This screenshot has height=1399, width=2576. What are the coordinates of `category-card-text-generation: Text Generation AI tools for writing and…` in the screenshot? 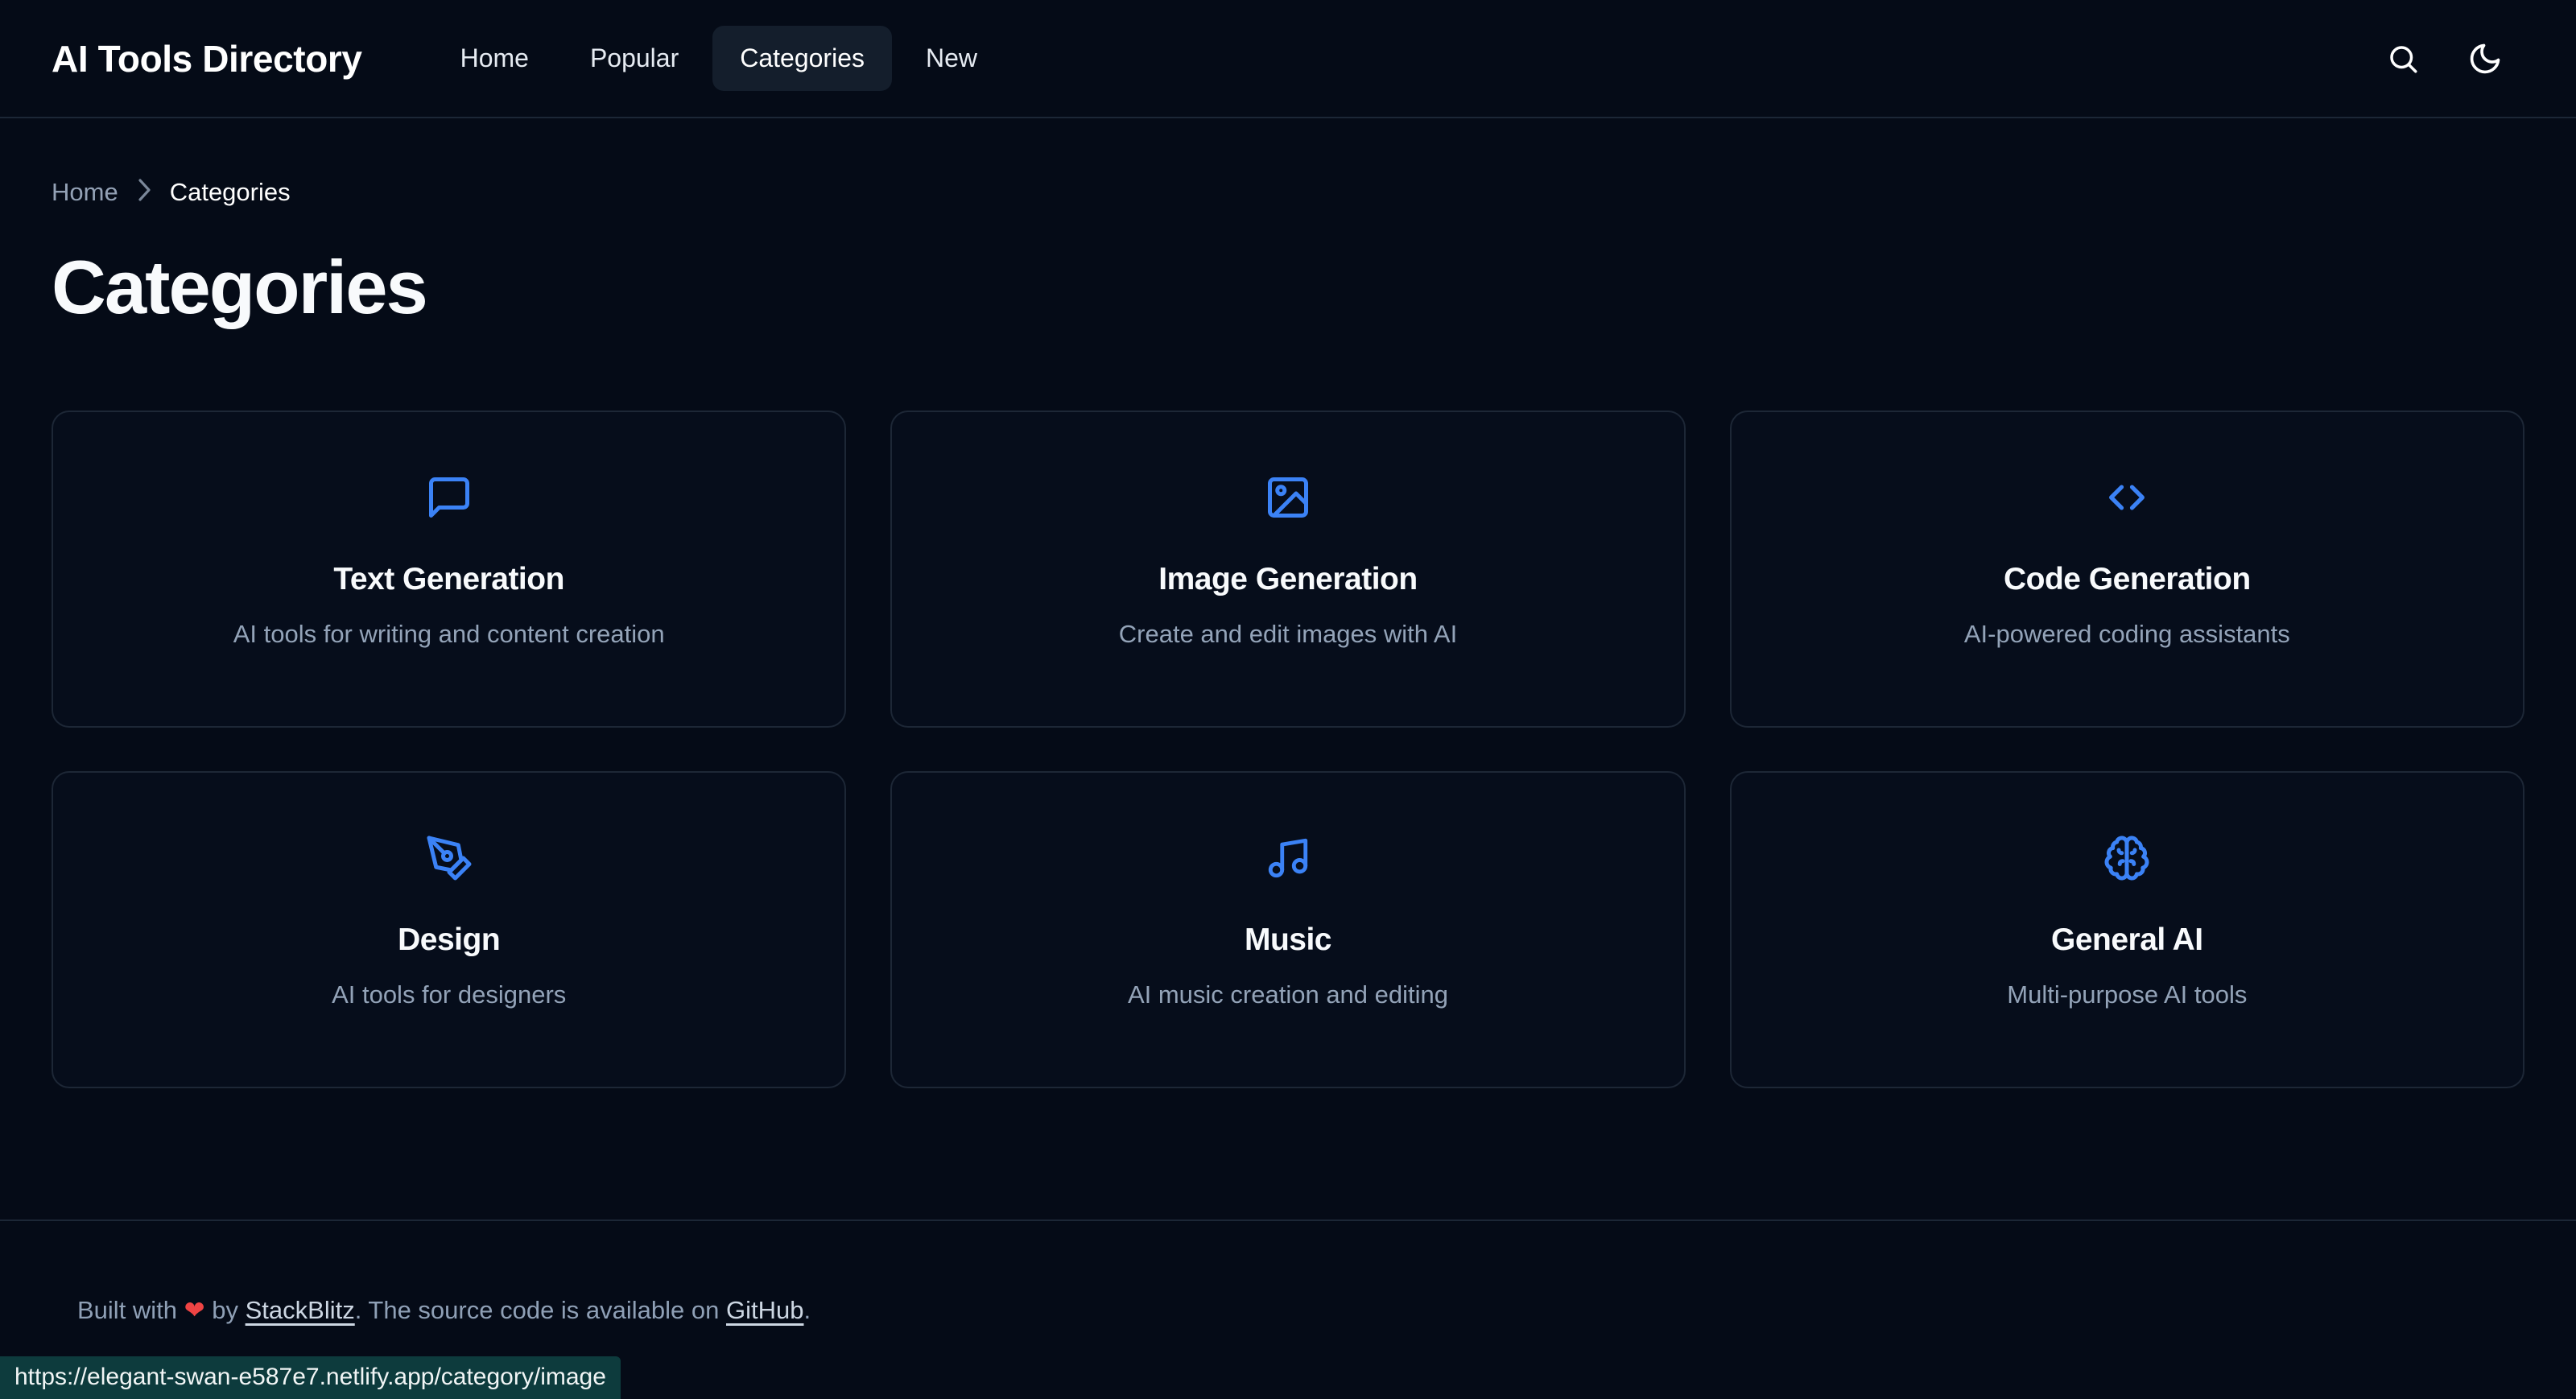 It's located at (449, 569).